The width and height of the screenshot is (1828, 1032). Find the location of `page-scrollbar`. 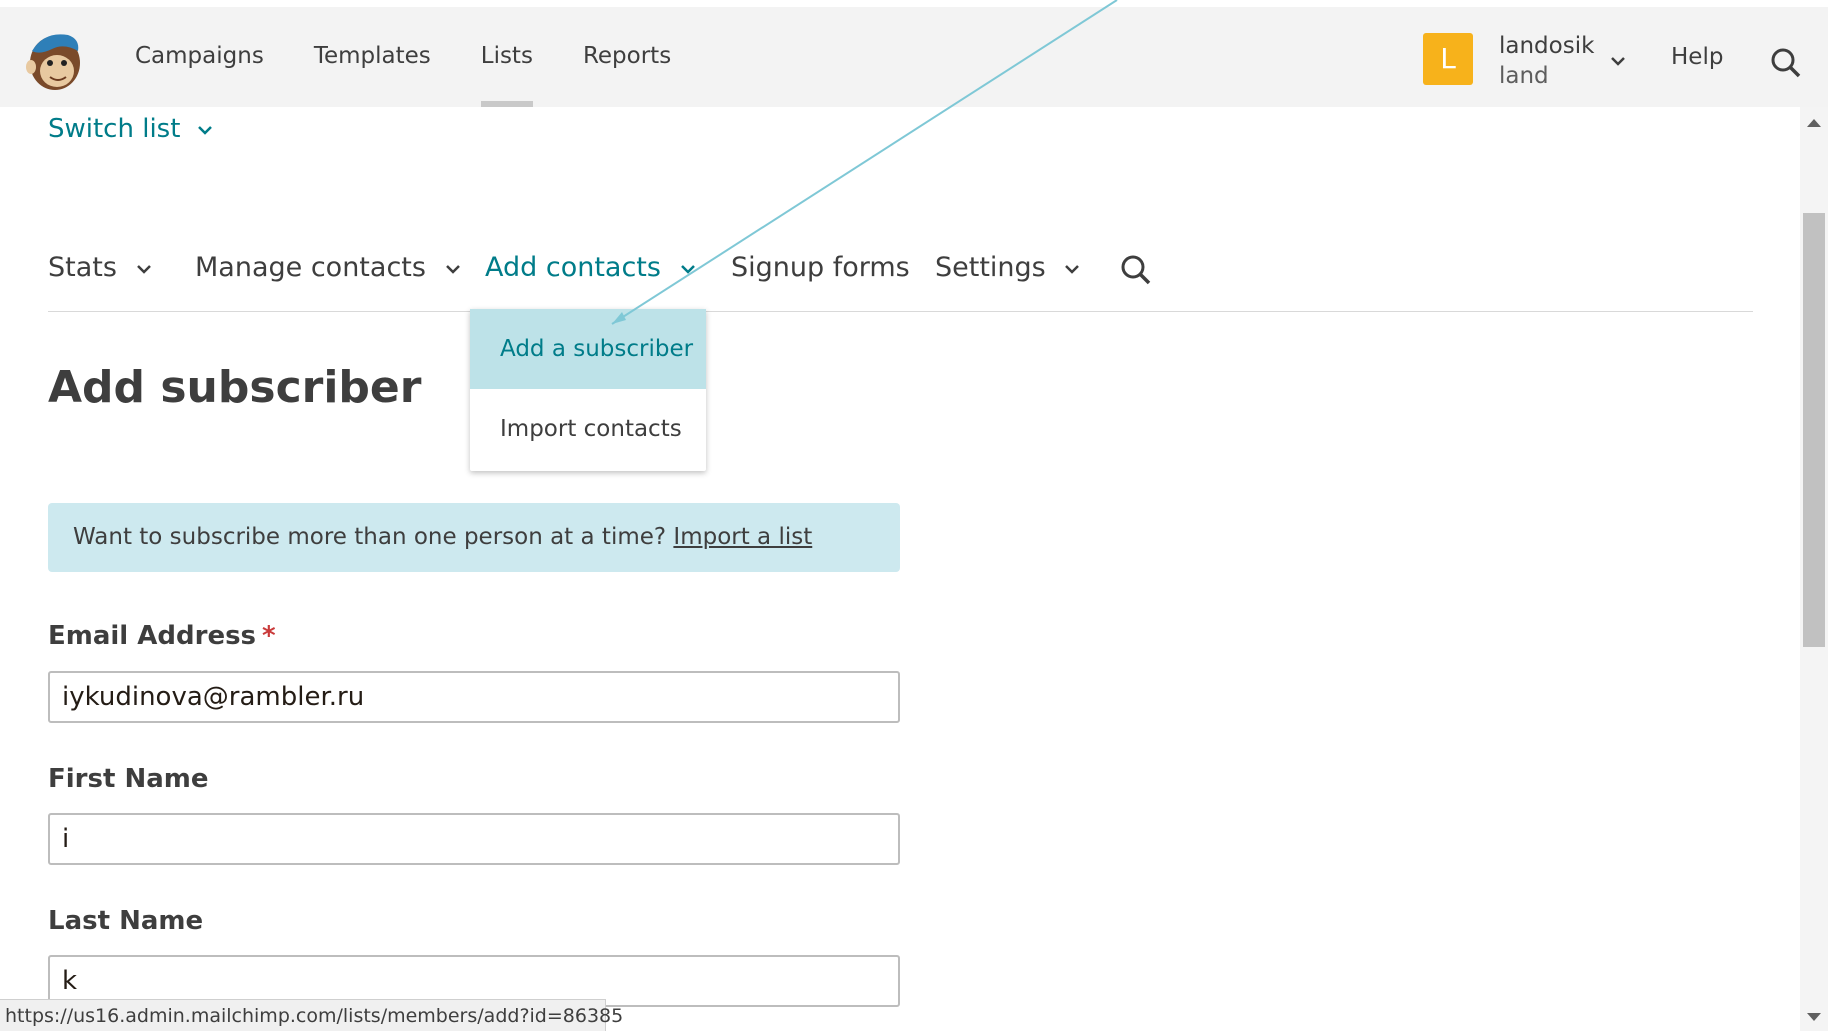

page-scrollbar is located at coordinates (1814, 569).